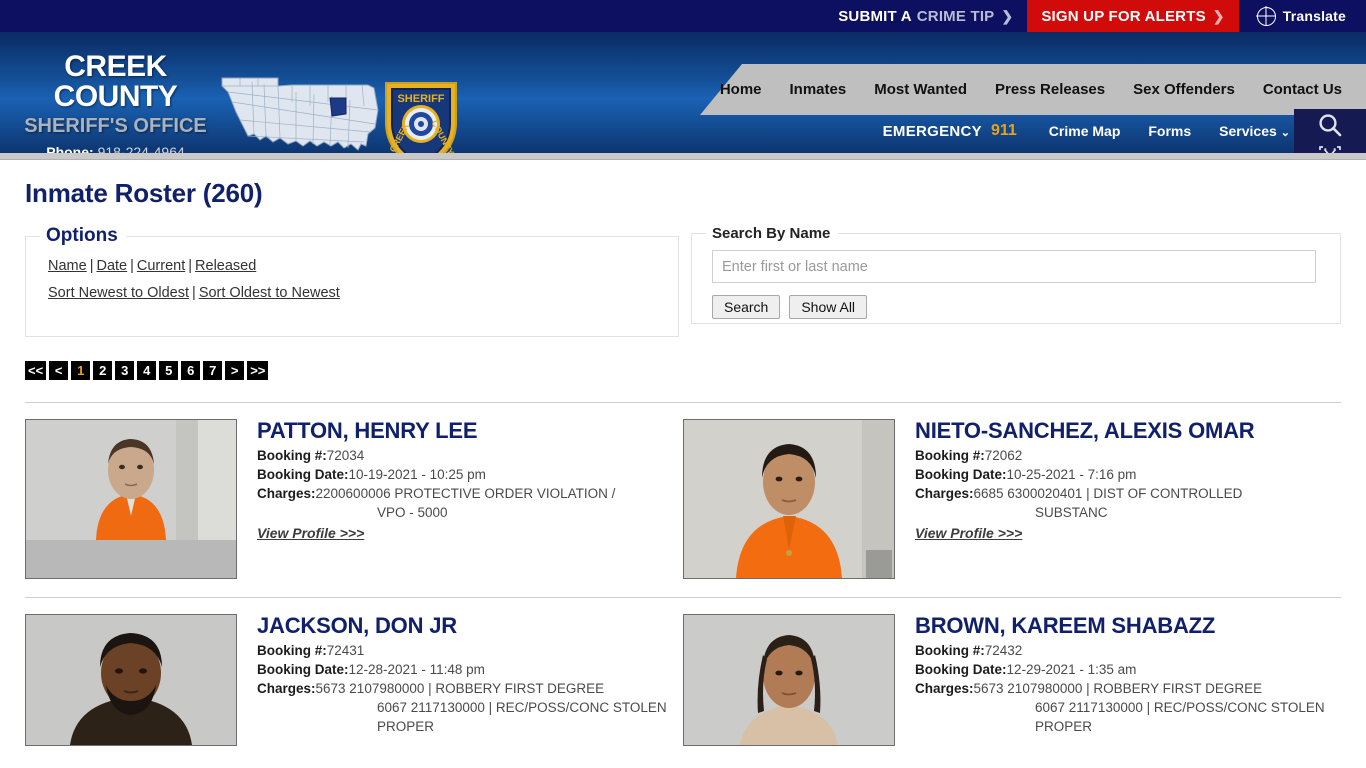 Image resolution: width=1366 pixels, height=768 pixels. Describe the element at coordinates (920, 89) in the screenshot. I see `nav-item-most-wanted: Most Wanted` at that location.